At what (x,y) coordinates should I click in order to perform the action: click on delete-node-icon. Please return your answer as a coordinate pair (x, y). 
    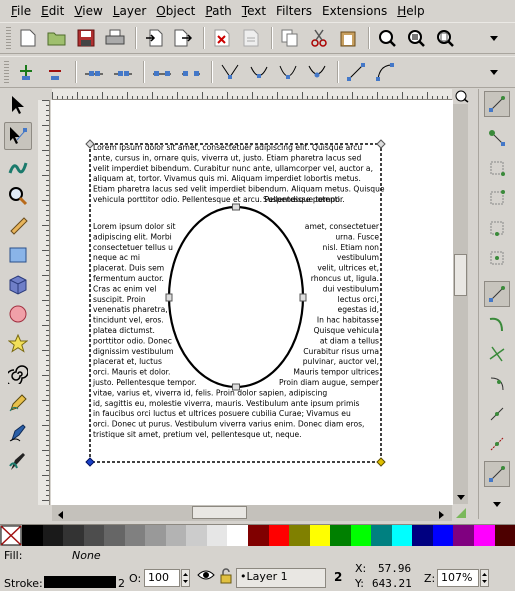
    Looking at the image, I should click on (55, 72).